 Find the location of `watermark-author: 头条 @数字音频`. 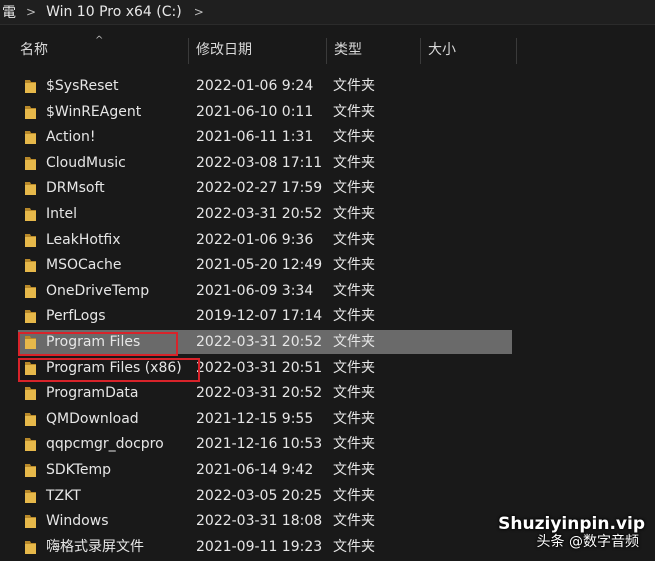

watermark-author: 头条 @数字音频 is located at coordinates (587, 542).